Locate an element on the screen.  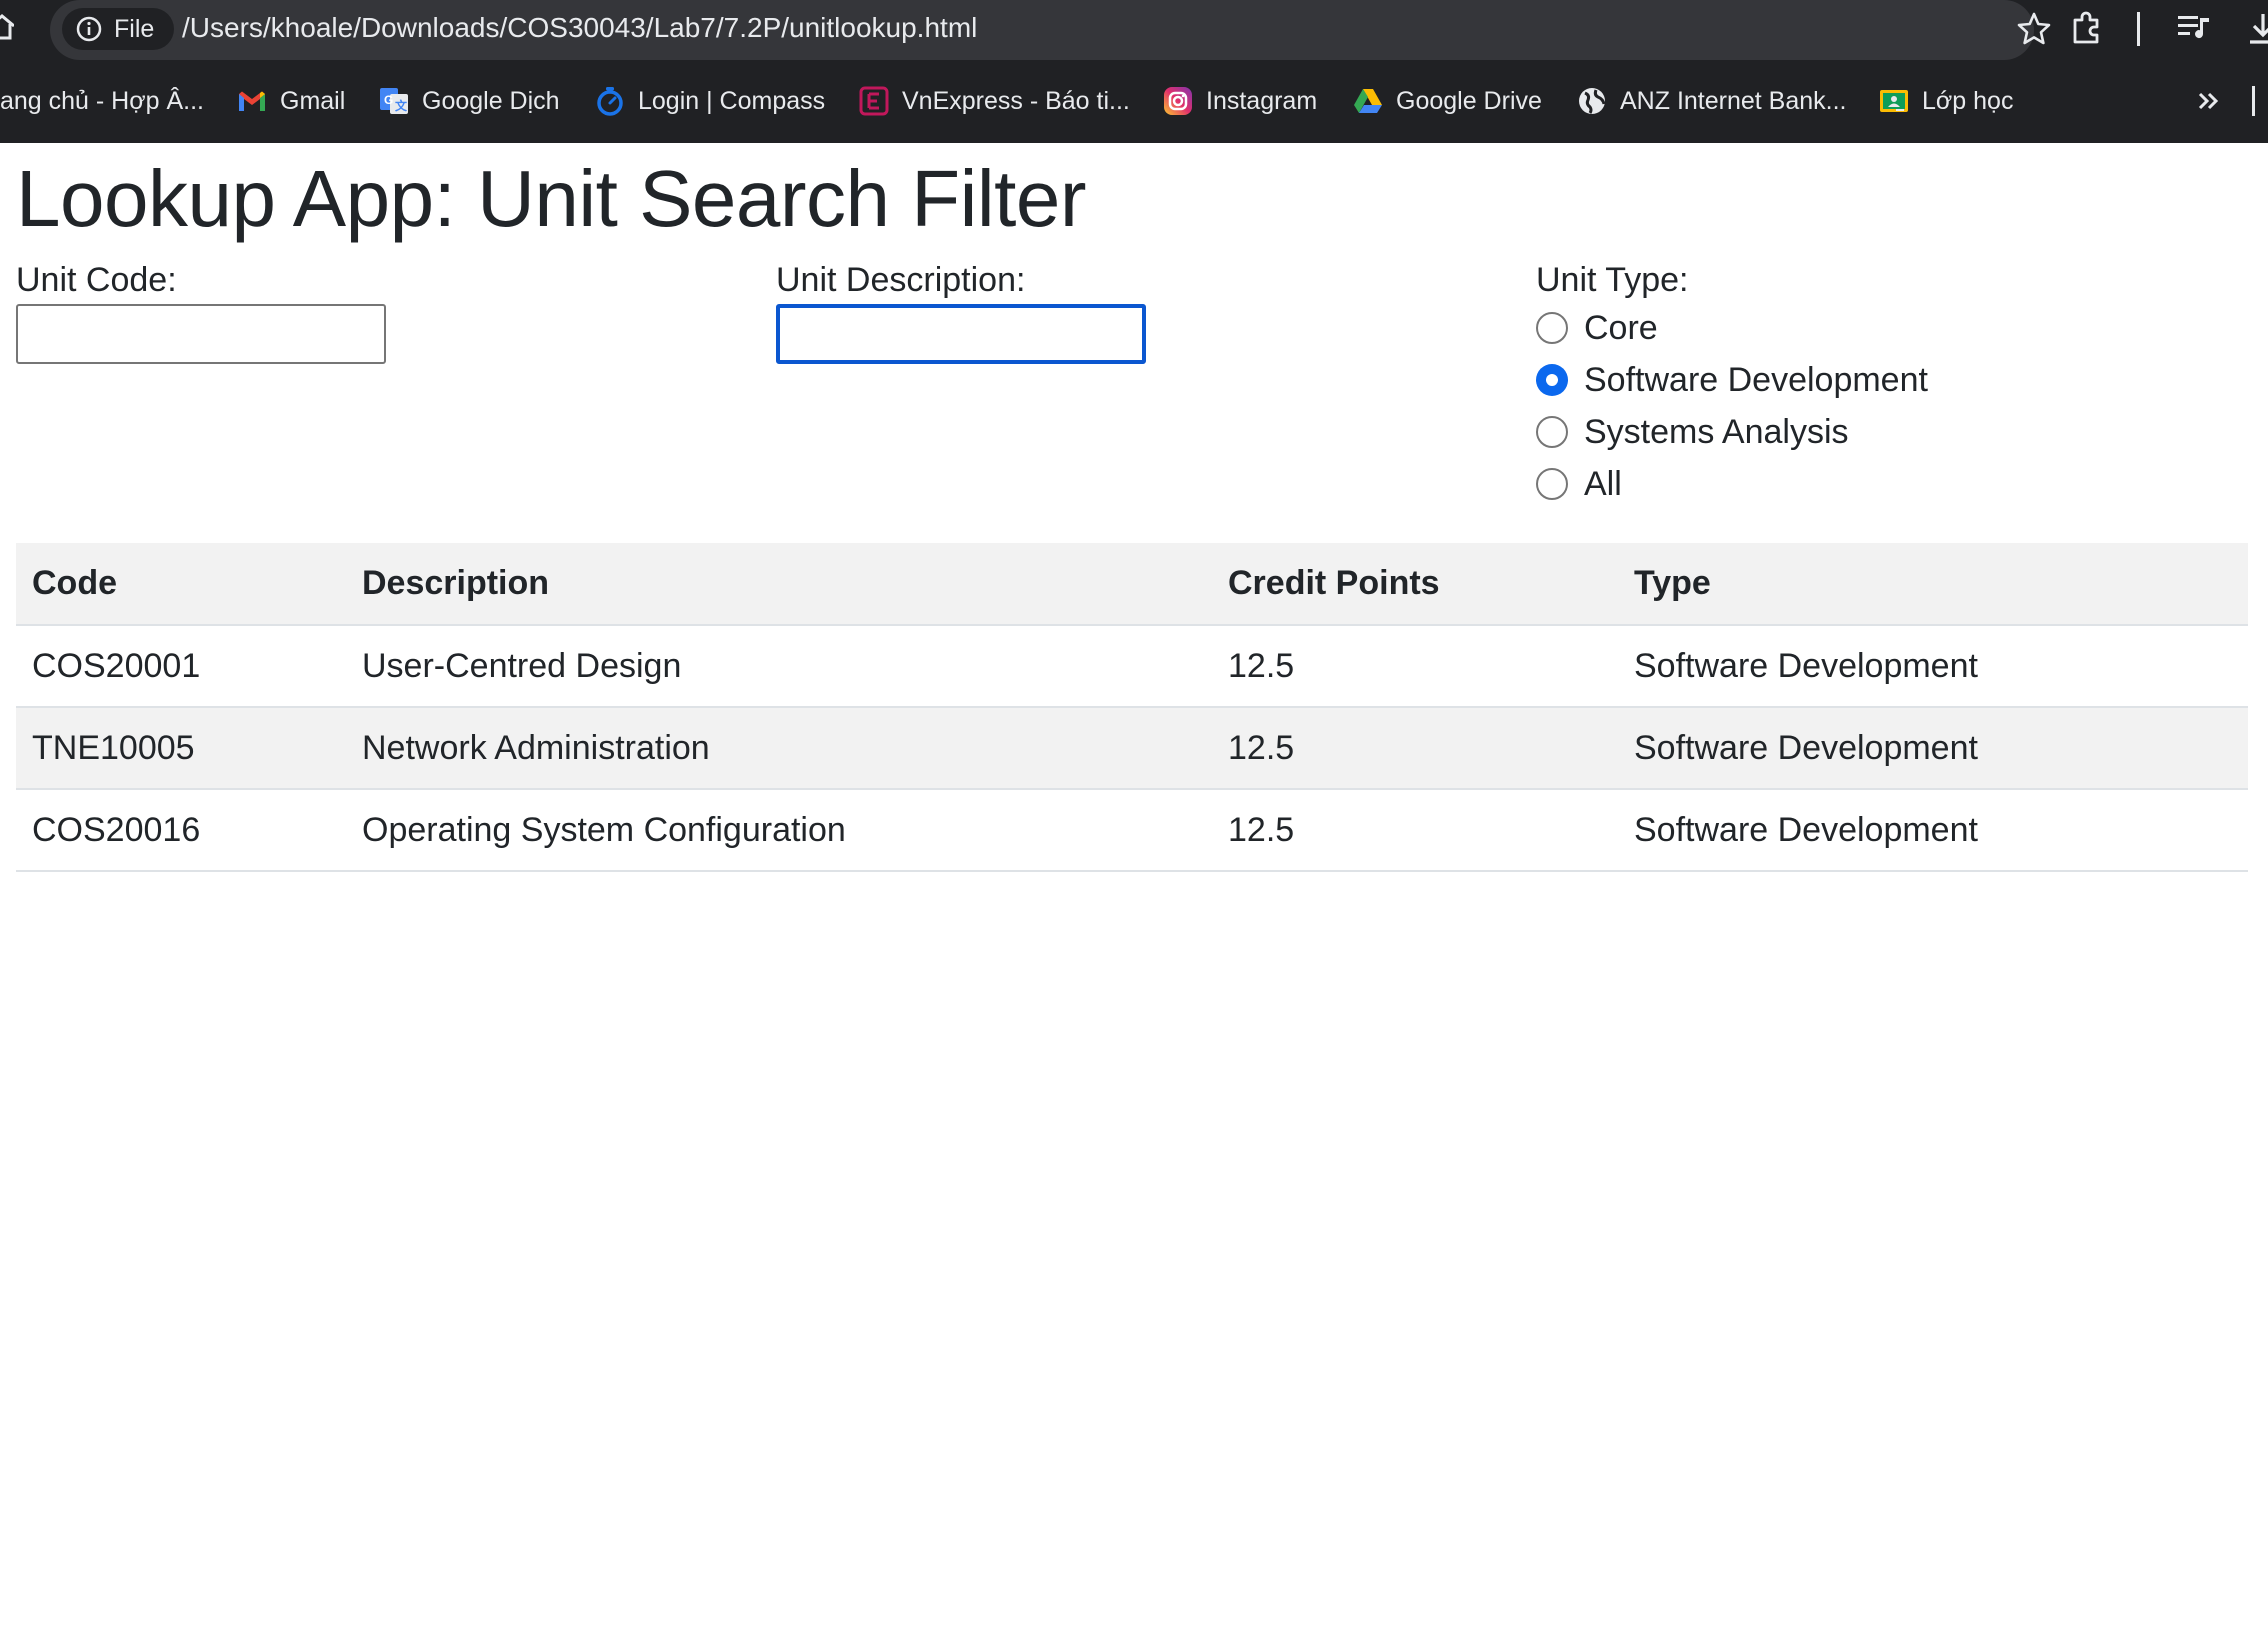
more-bookmarks-chevron-icon is located at coordinates (2209, 101).